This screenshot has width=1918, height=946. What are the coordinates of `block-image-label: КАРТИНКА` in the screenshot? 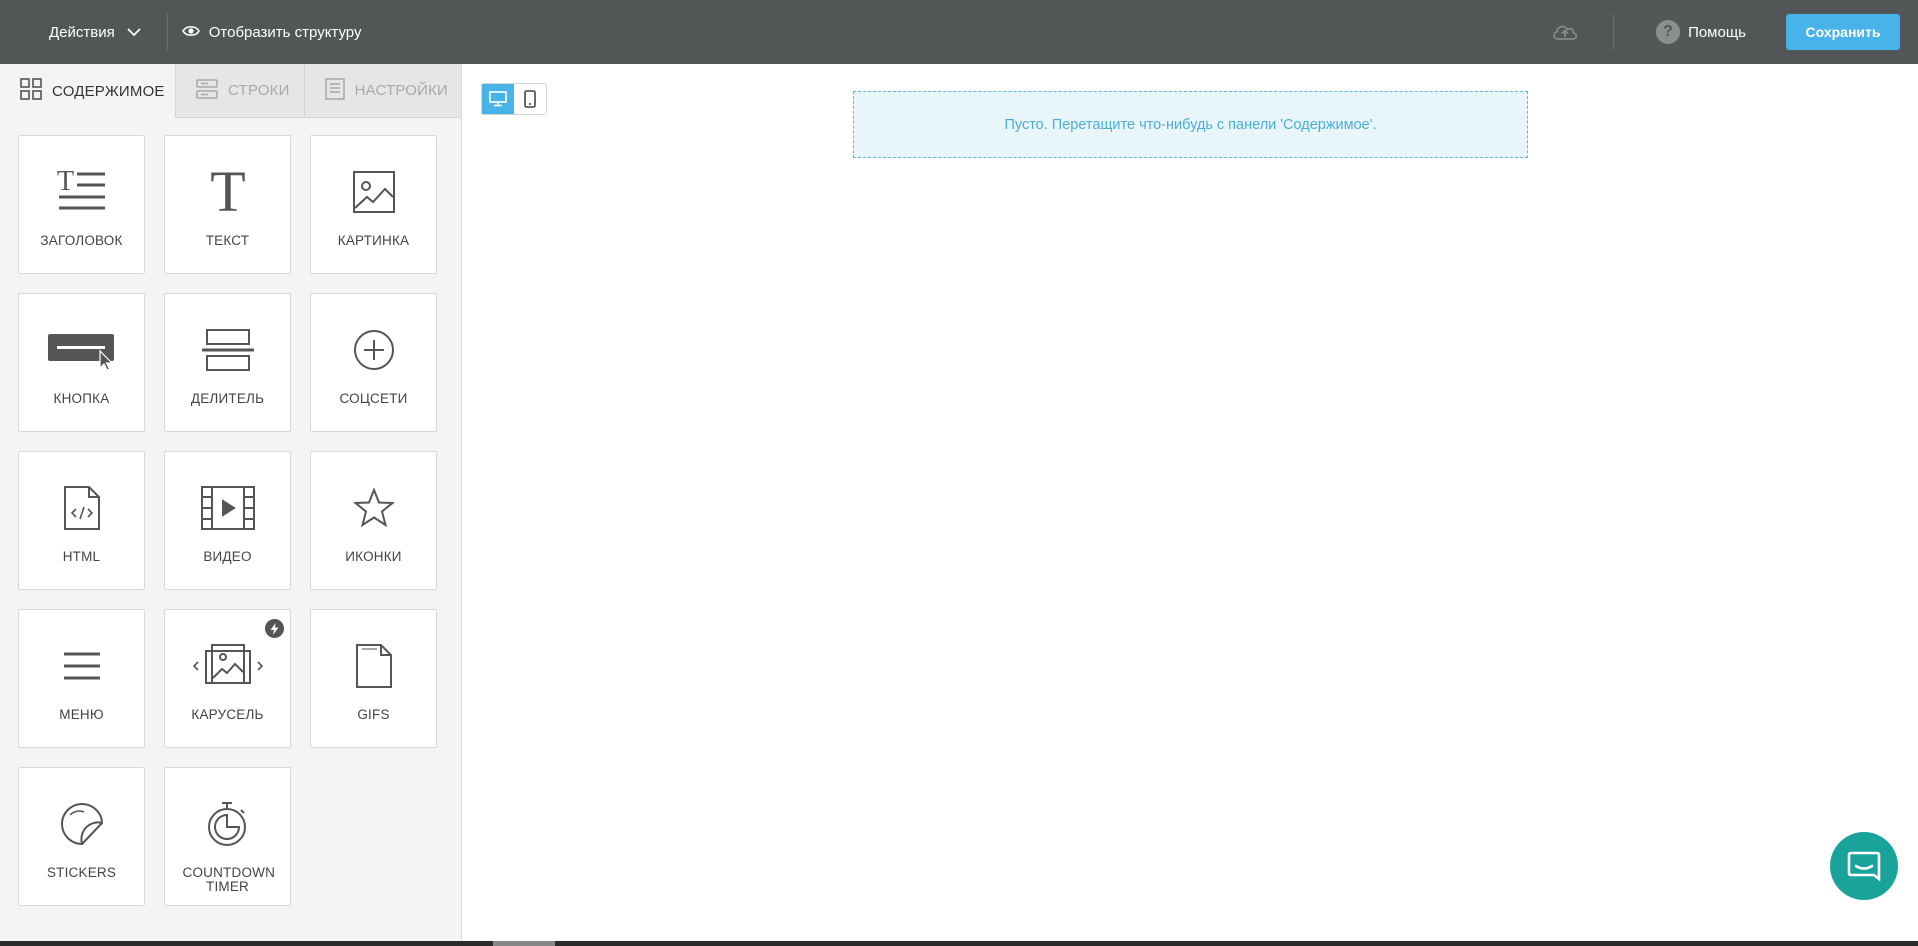 It's located at (373, 240).